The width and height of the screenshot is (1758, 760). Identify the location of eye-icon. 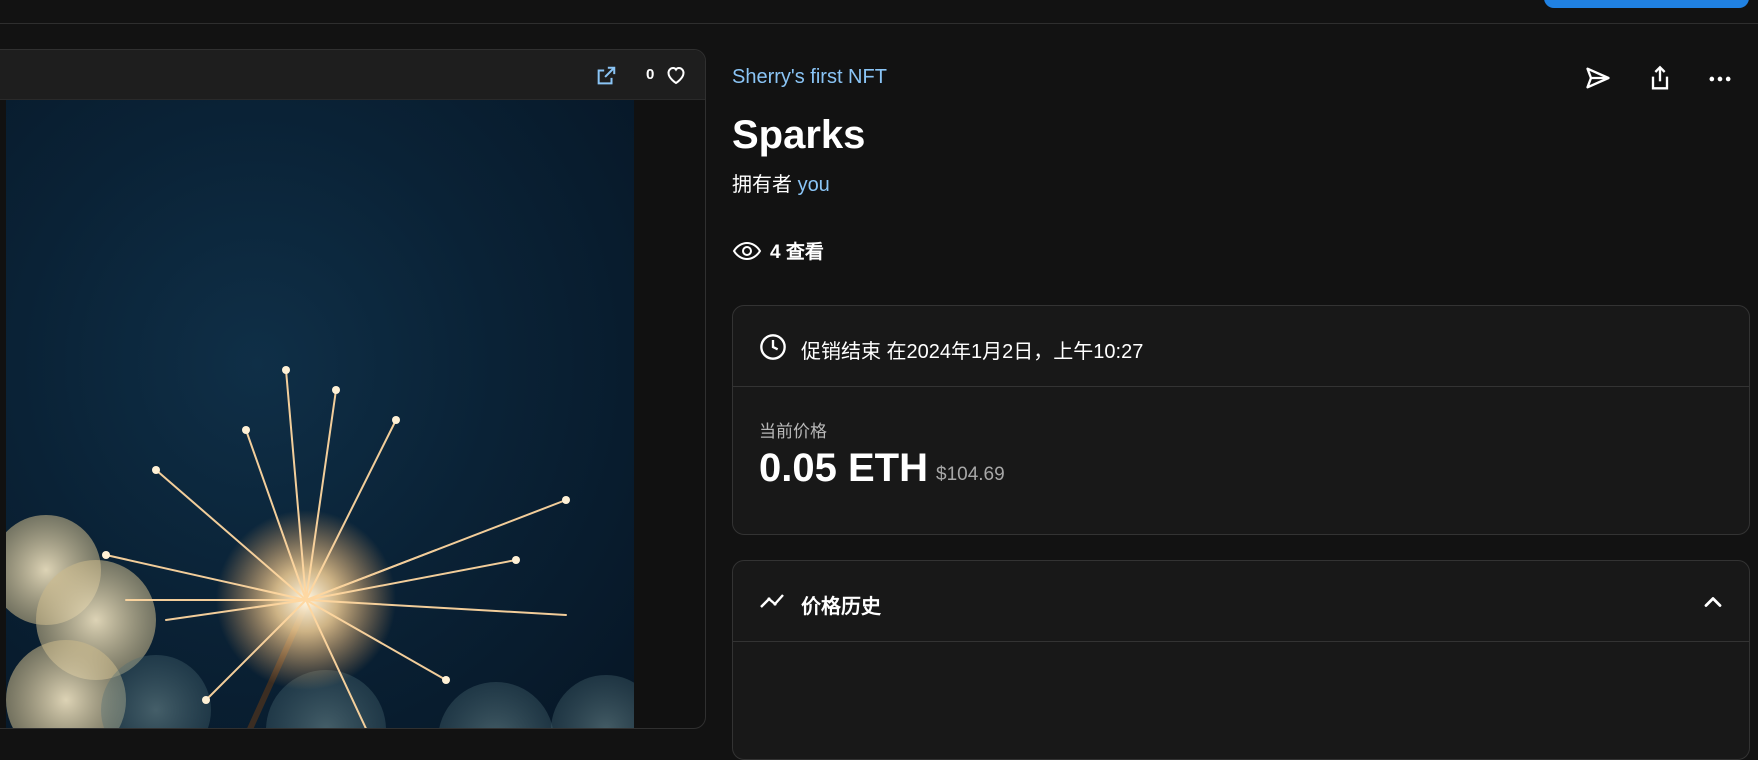
(747, 250).